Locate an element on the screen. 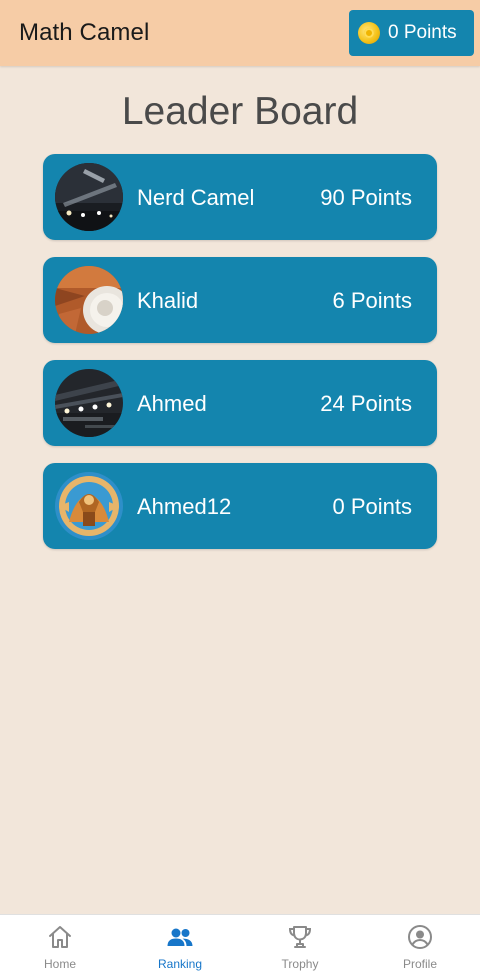 This screenshot has width=480, height=973. page-title: Leader Board is located at coordinates (240, 111).